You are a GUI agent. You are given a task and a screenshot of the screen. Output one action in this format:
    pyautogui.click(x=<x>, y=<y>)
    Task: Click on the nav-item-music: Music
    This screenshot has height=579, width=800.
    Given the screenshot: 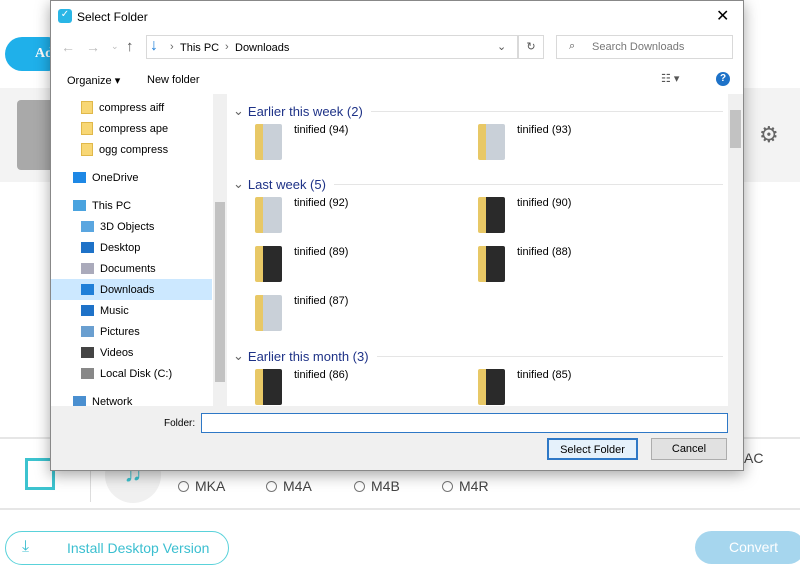 What is the action you would take?
    pyautogui.click(x=131, y=310)
    